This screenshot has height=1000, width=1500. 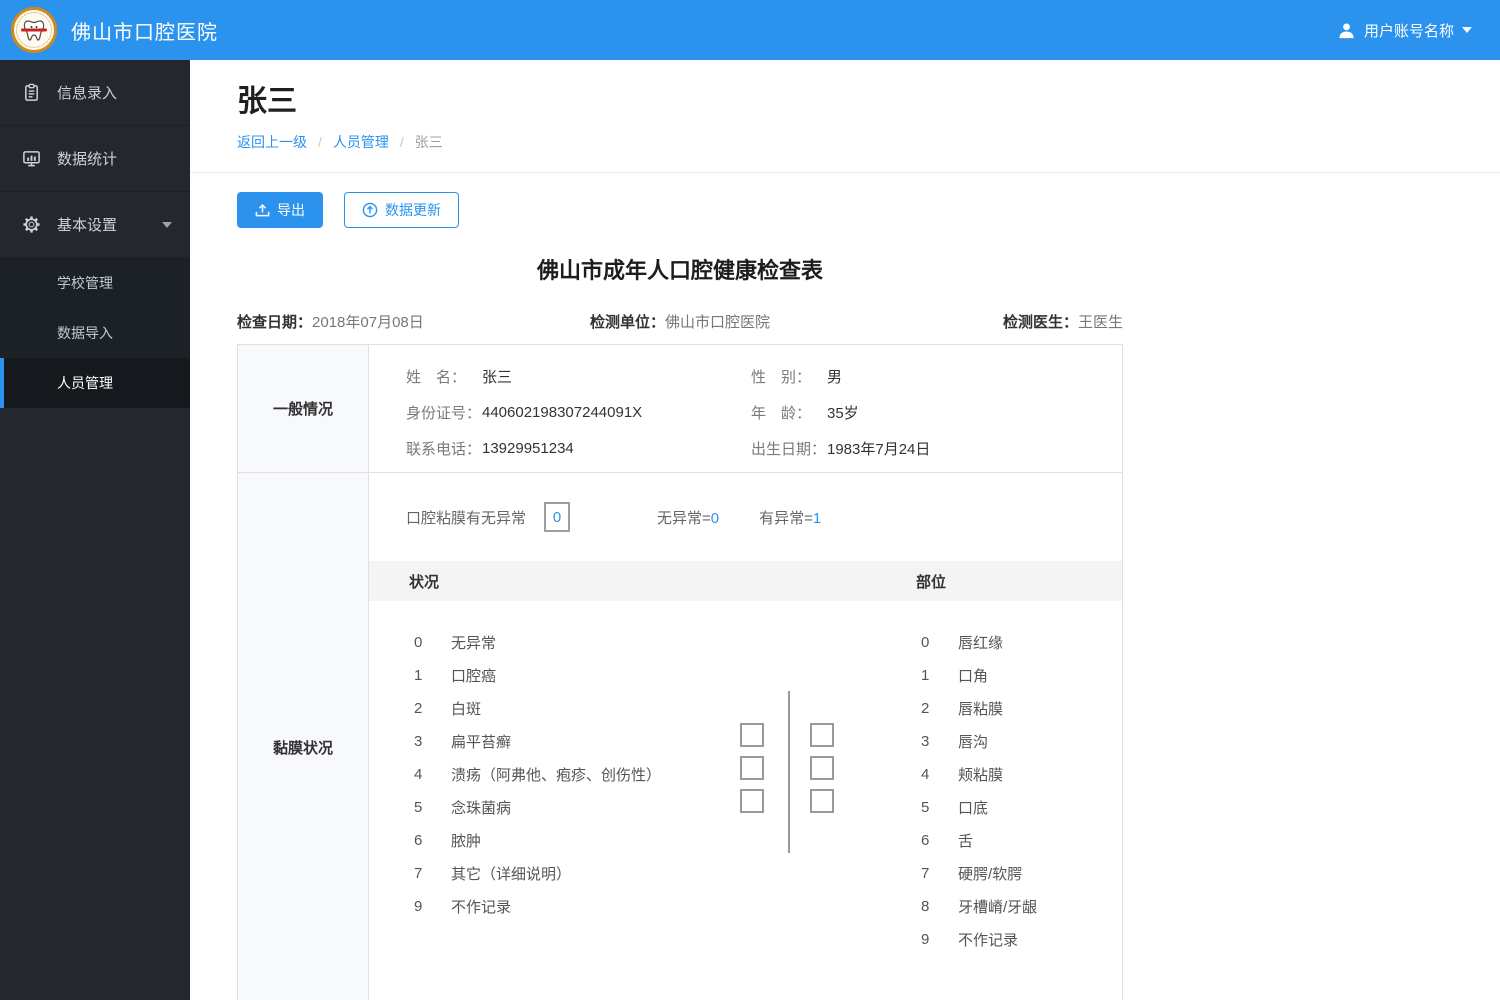 What do you see at coordinates (361, 142) in the screenshot?
I see `breadcrumb-link-personnel: 人员管理` at bounding box center [361, 142].